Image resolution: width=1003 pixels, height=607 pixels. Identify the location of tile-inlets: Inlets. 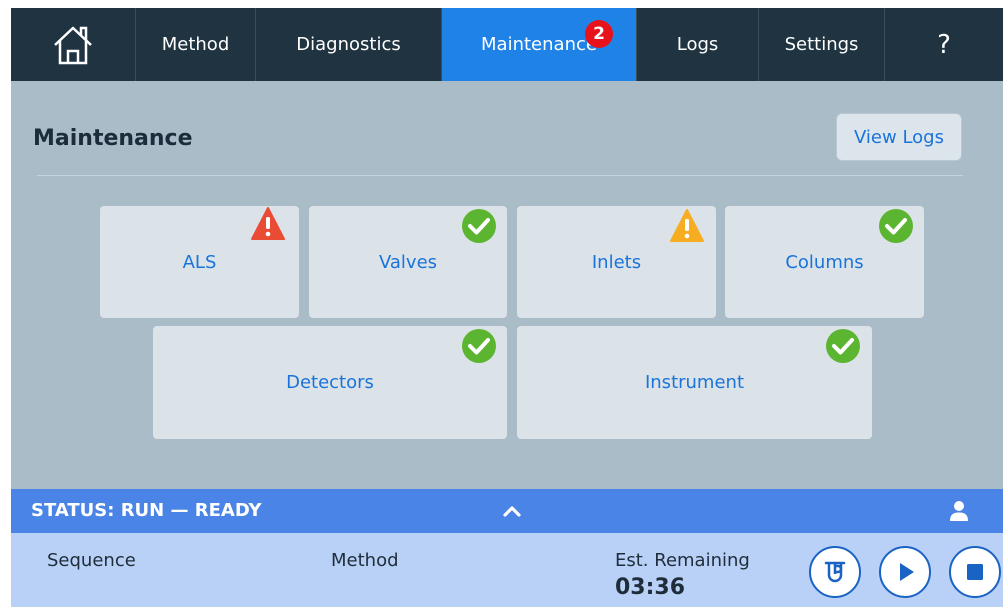
(616, 262).